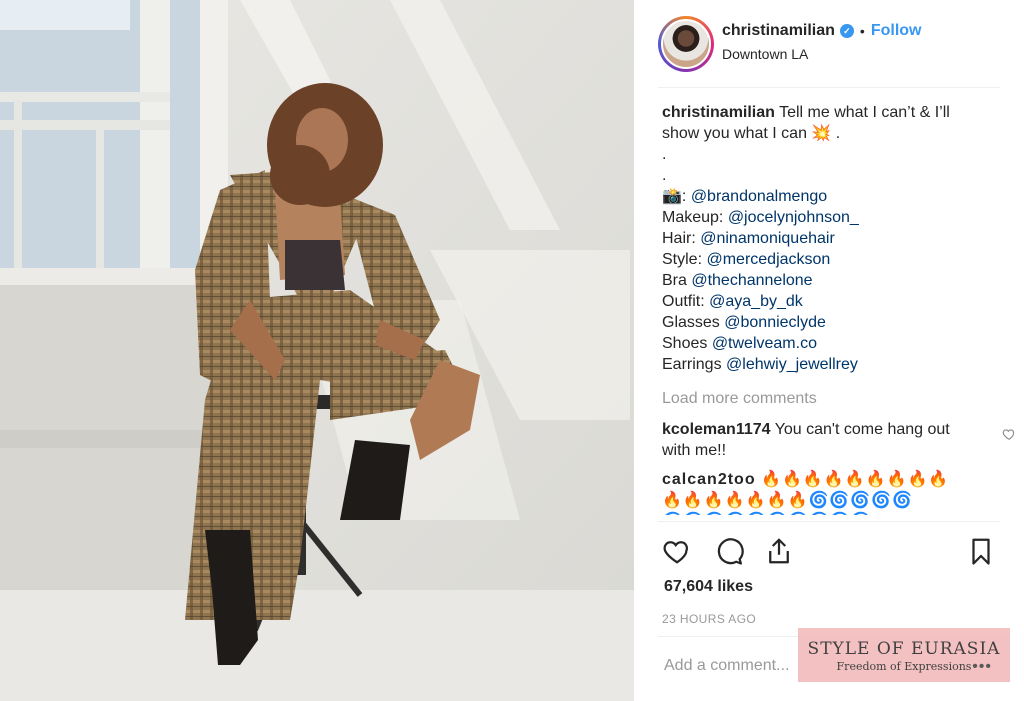 The width and height of the screenshot is (1024, 701). I want to click on emoji-line-3: 🌀🌀🌀🌀🌀🌀🌀🌀🌀🌀, so click(832, 513).